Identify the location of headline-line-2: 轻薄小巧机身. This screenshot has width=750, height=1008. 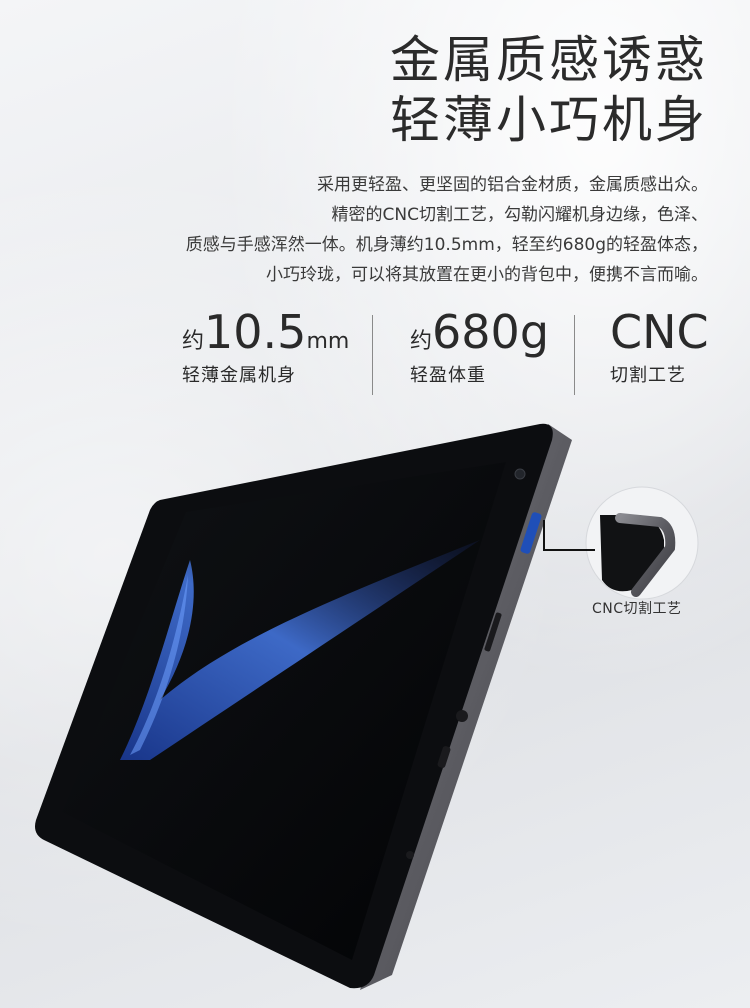
(549, 120).